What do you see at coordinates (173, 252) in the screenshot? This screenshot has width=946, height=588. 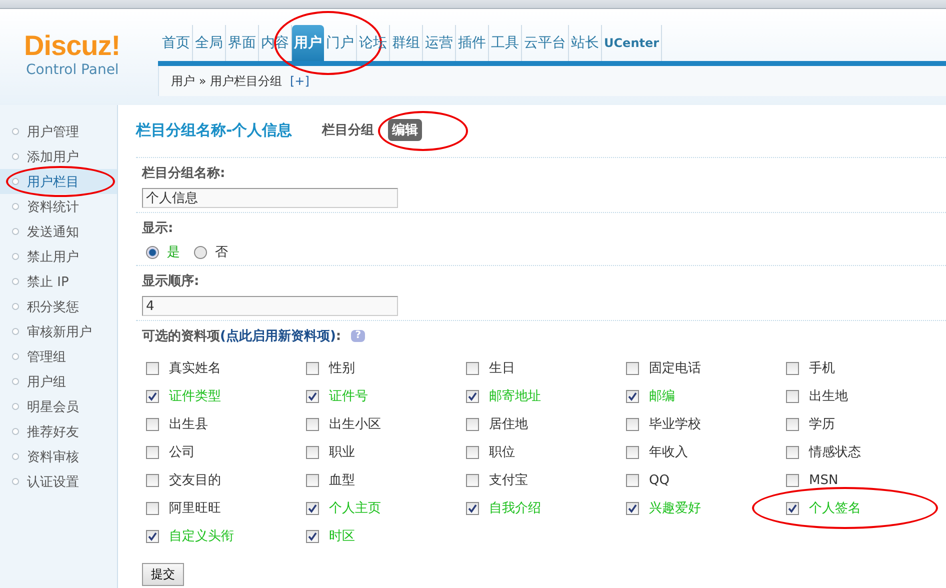 I see `radio-label: 是` at bounding box center [173, 252].